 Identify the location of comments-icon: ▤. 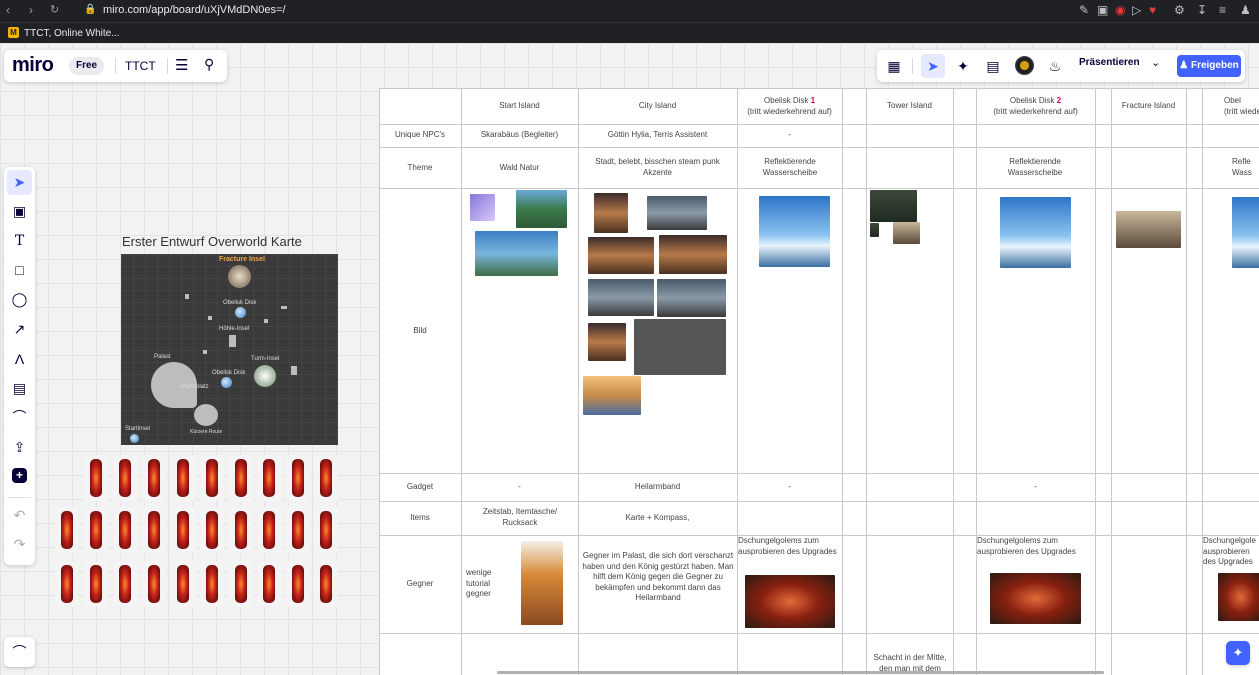
(993, 66).